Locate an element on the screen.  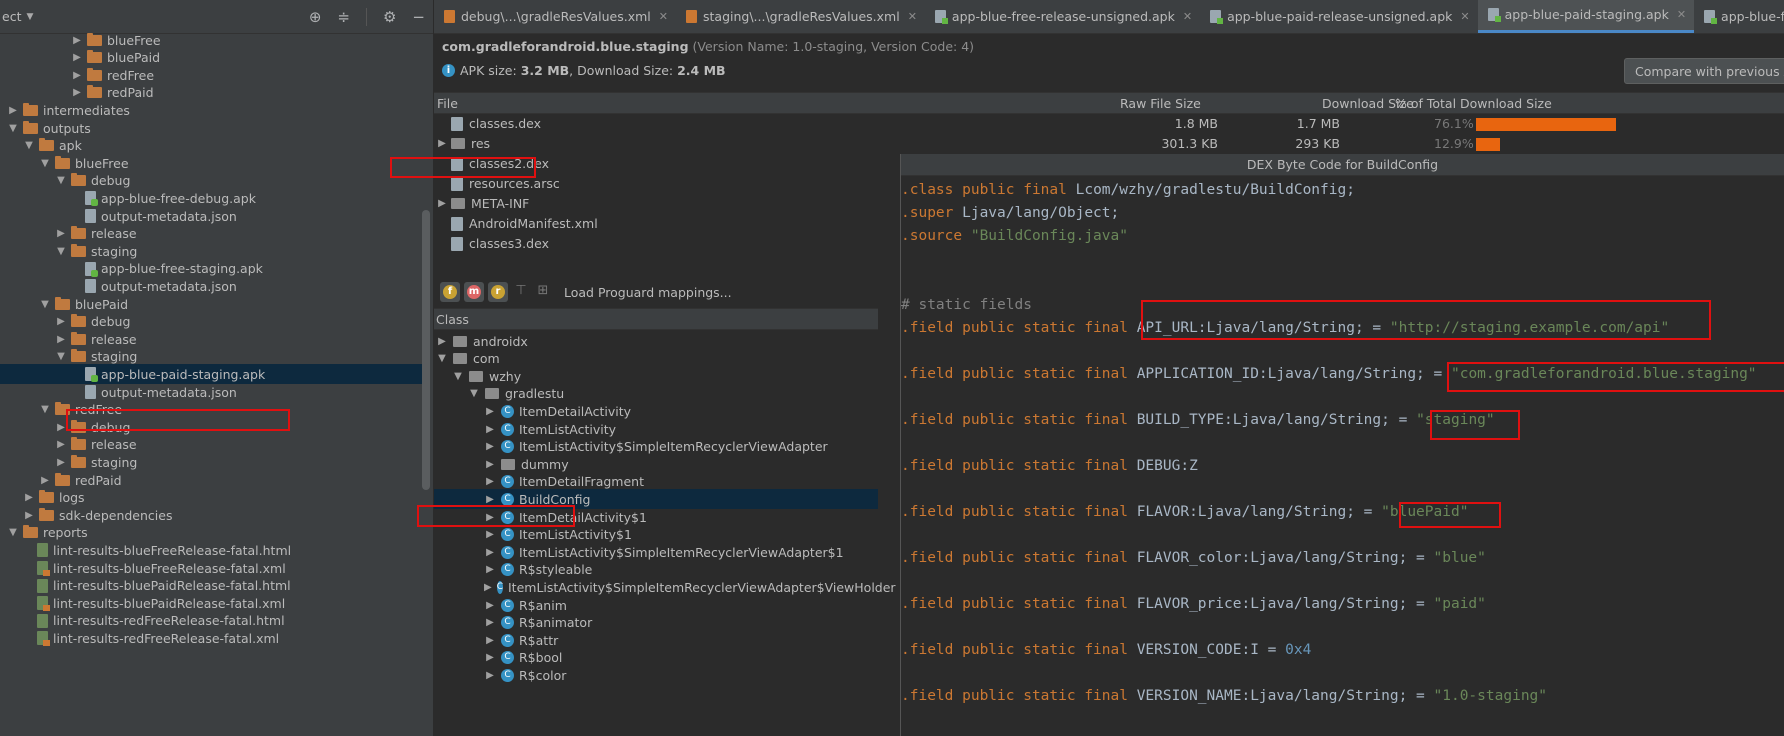
show-references-button: r is located at coordinates (498, 292).